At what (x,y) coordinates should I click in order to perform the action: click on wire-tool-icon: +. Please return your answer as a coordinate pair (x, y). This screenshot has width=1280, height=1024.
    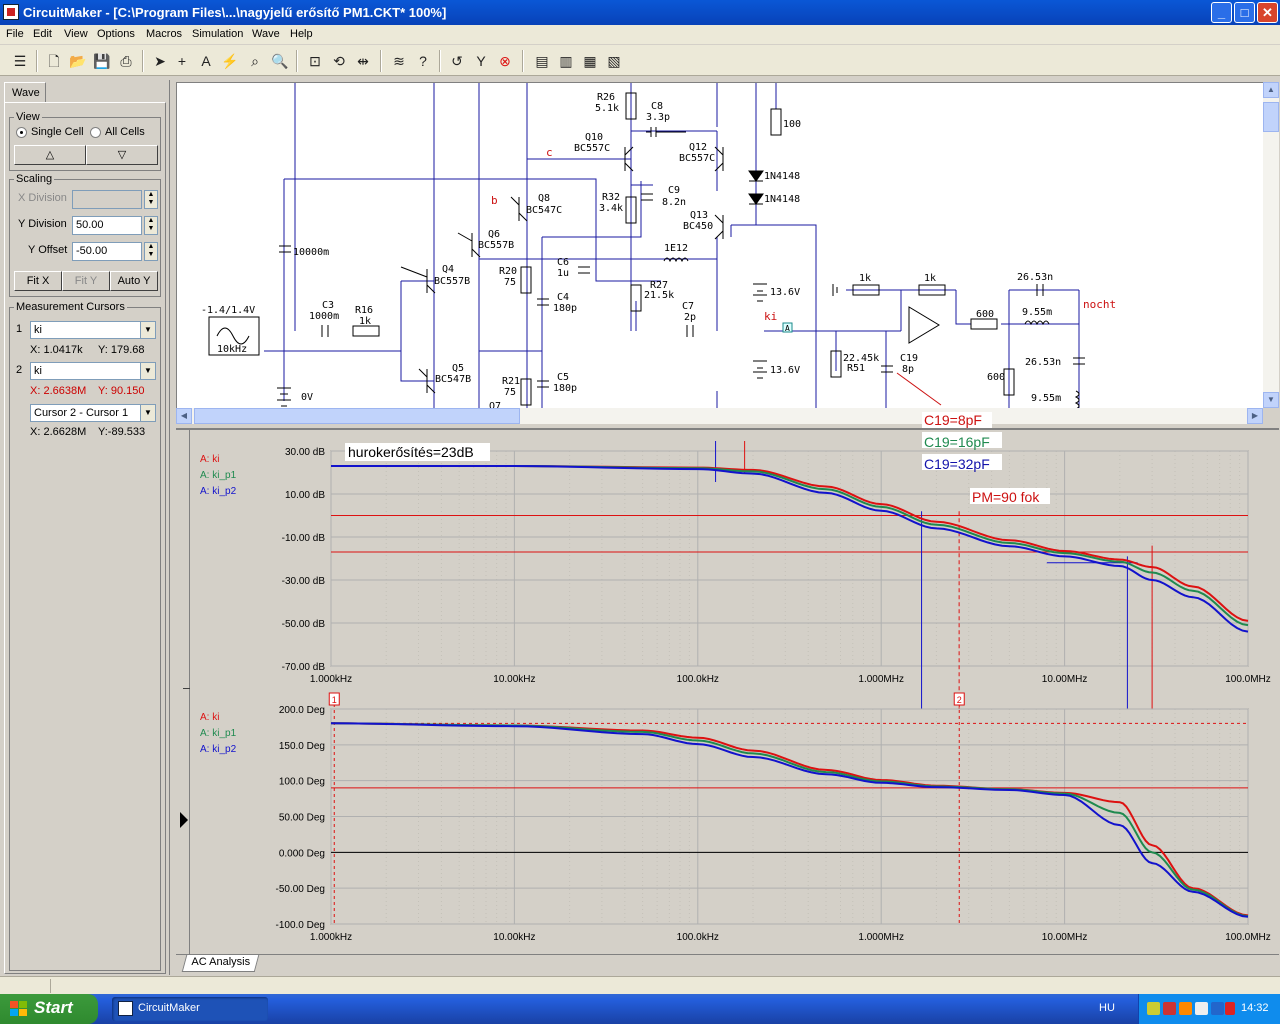
    Looking at the image, I should click on (182, 61).